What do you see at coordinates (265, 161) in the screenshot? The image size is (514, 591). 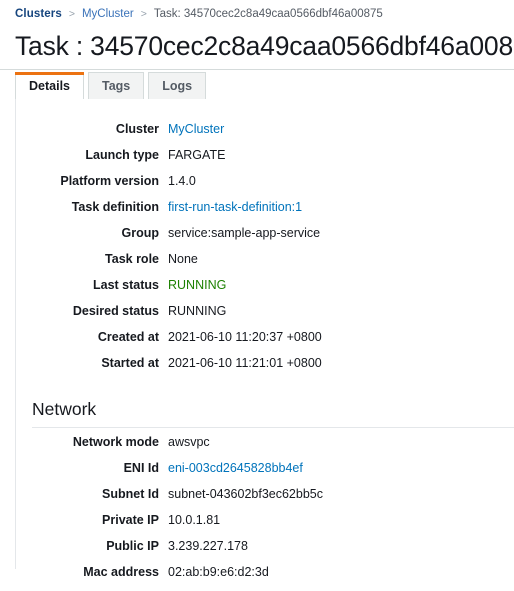 I see `detail-row-launch-type: Launch type FARGATE` at bounding box center [265, 161].